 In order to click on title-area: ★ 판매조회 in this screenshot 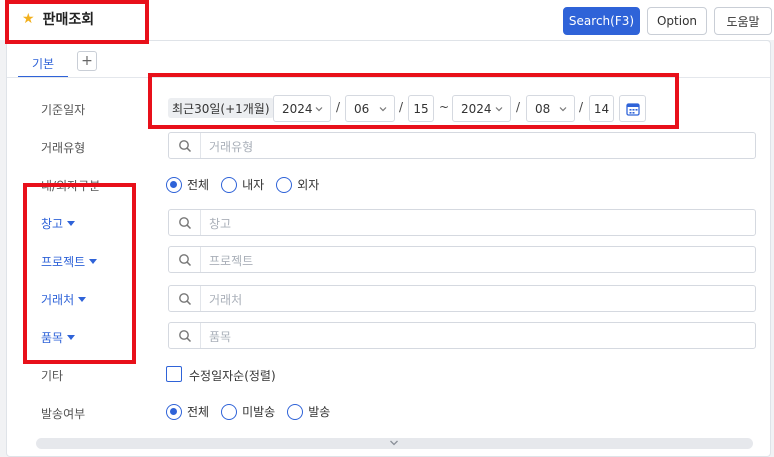, I will do `click(58, 19)`.